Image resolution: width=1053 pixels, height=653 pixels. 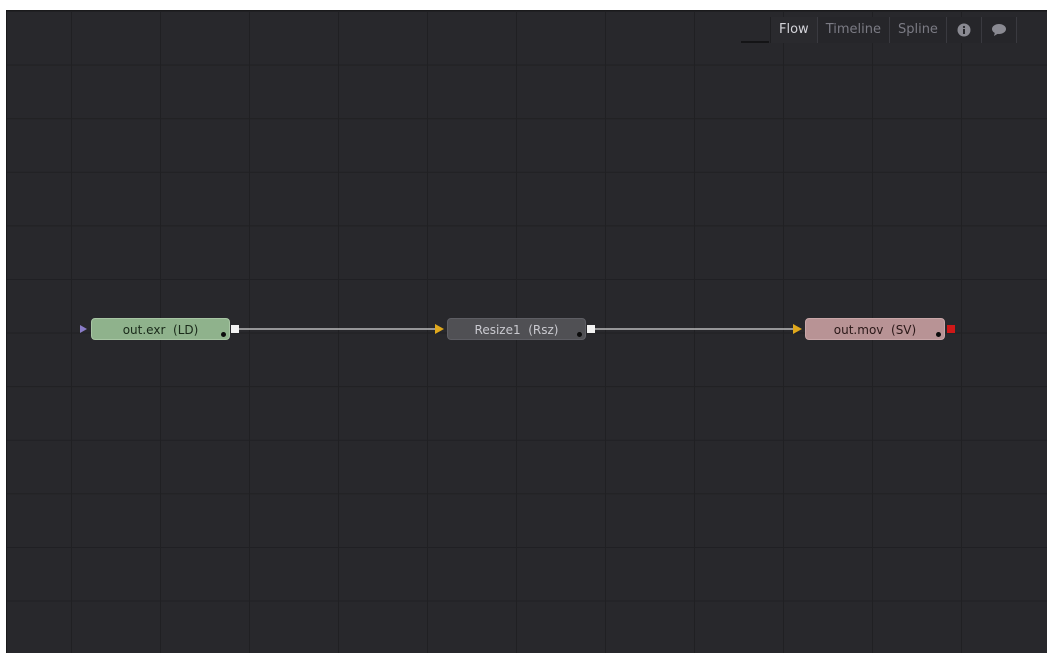 I want to click on loader-node: out.exr (LD), so click(x=160, y=329).